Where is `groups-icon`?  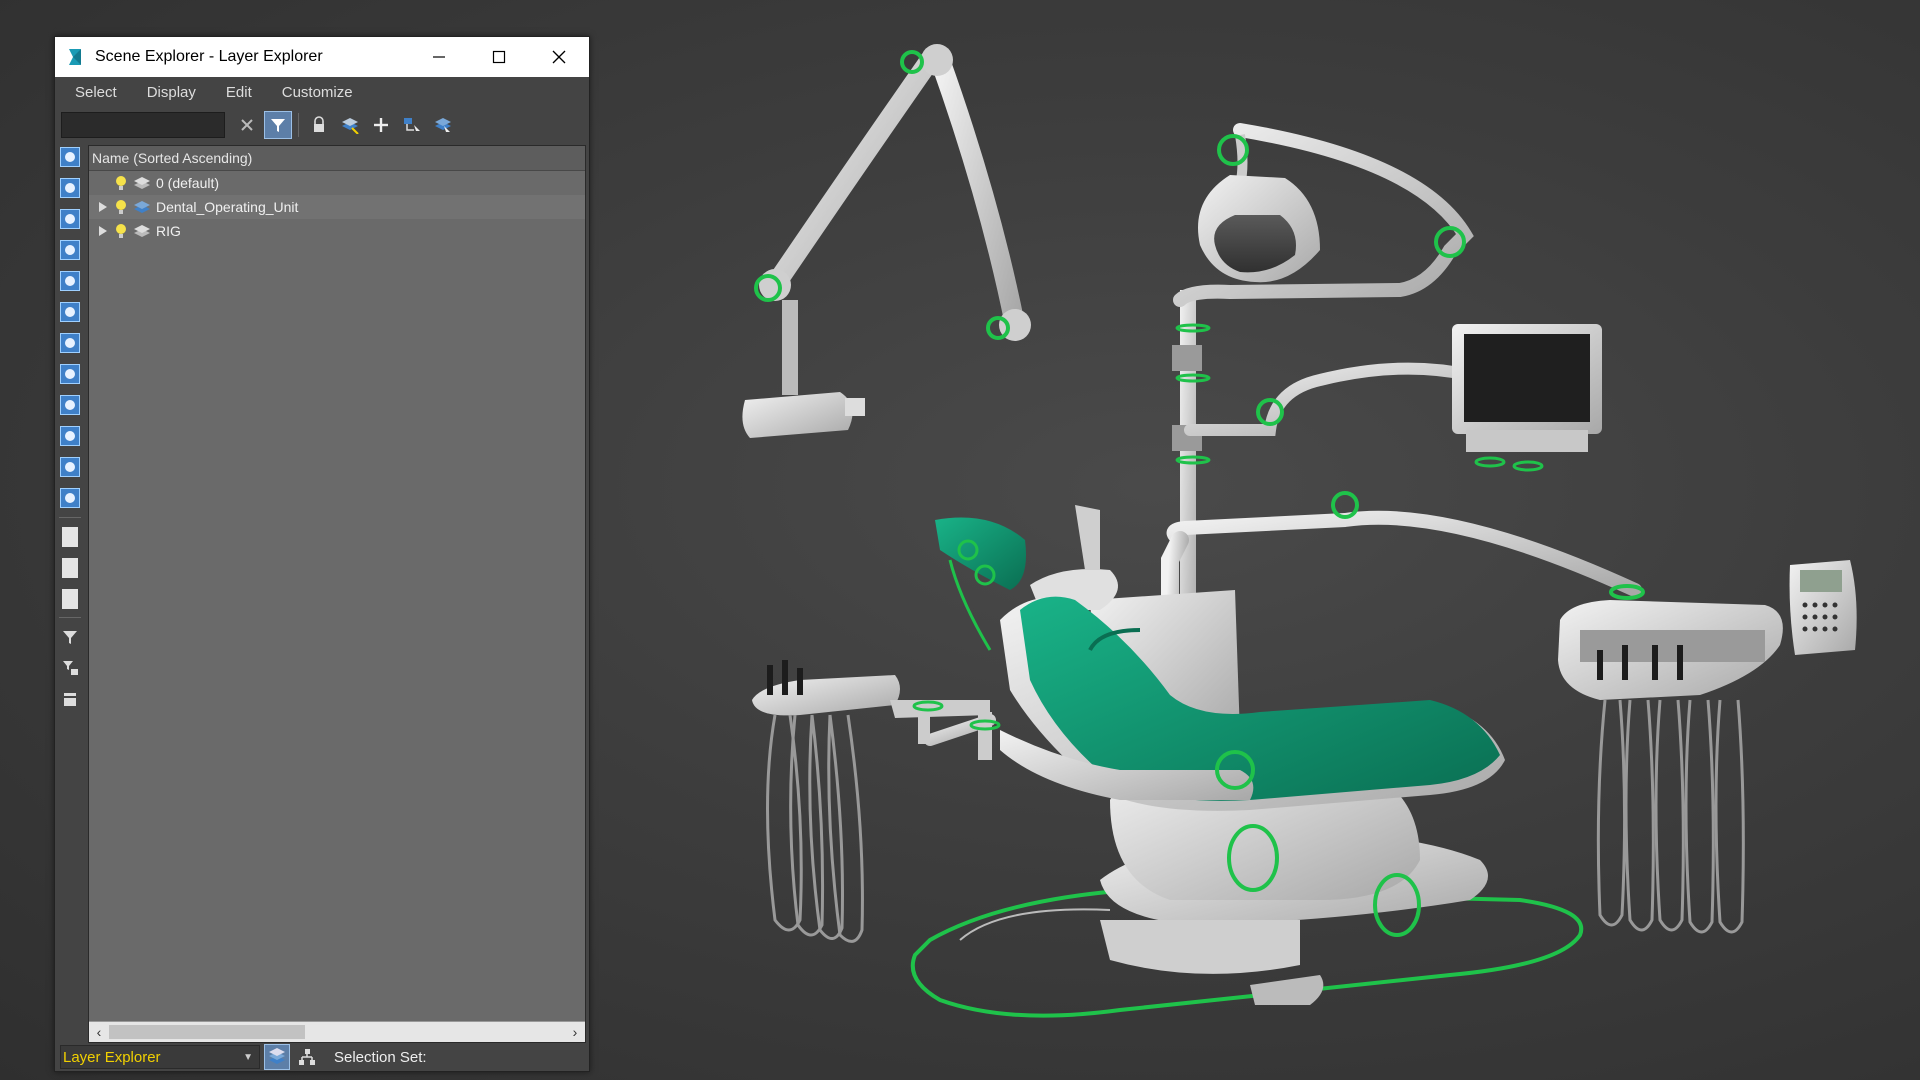
groups-icon is located at coordinates (70, 343).